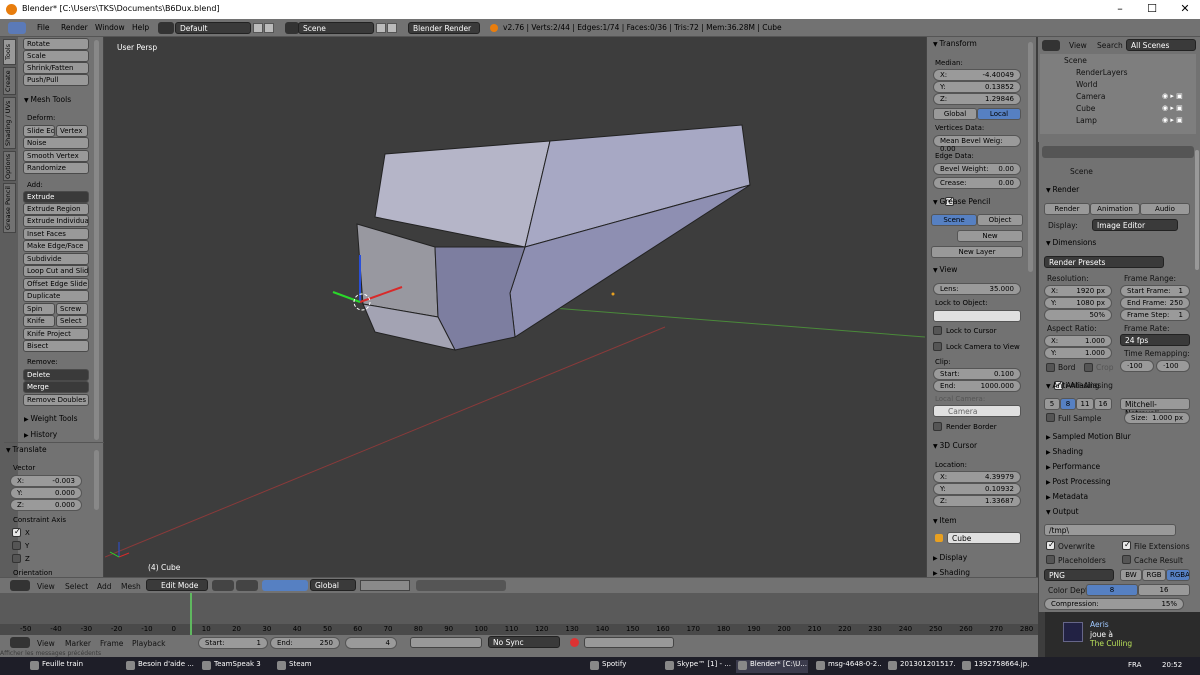  I want to click on layer-buttons, so click(385, 585).